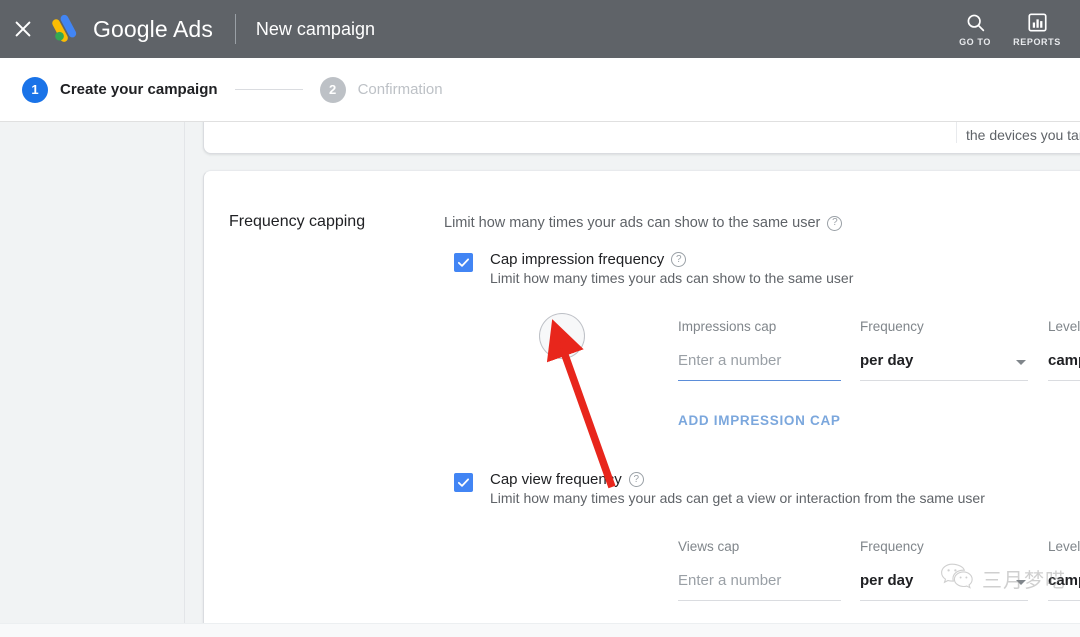 This screenshot has height=637, width=1080. I want to click on views-cap-placeholder: Enter a number, so click(730, 580).